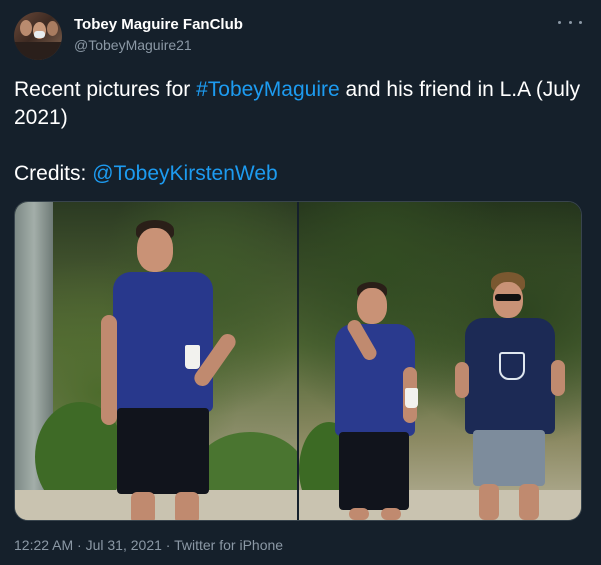  What do you see at coordinates (133, 45) in the screenshot?
I see `user-handle: @TobeyMaguire21` at bounding box center [133, 45].